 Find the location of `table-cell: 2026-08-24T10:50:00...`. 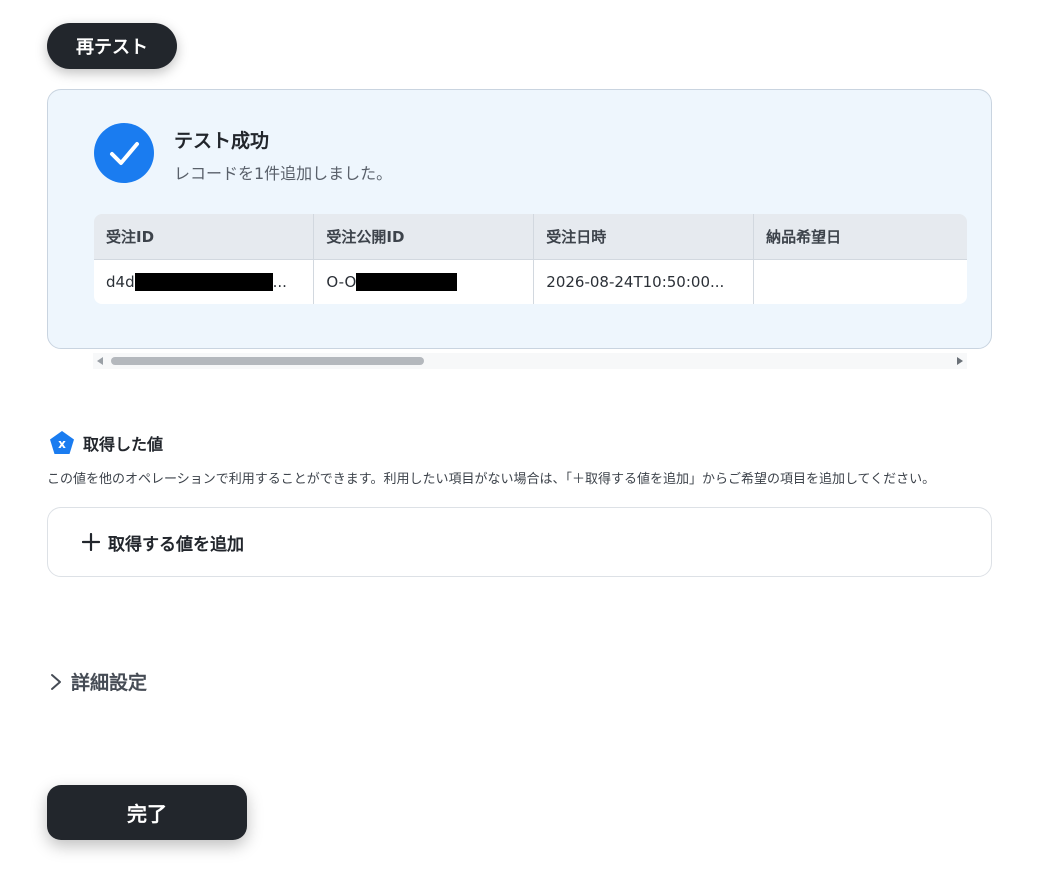

table-cell: 2026-08-24T10:50:00... is located at coordinates (644, 281).